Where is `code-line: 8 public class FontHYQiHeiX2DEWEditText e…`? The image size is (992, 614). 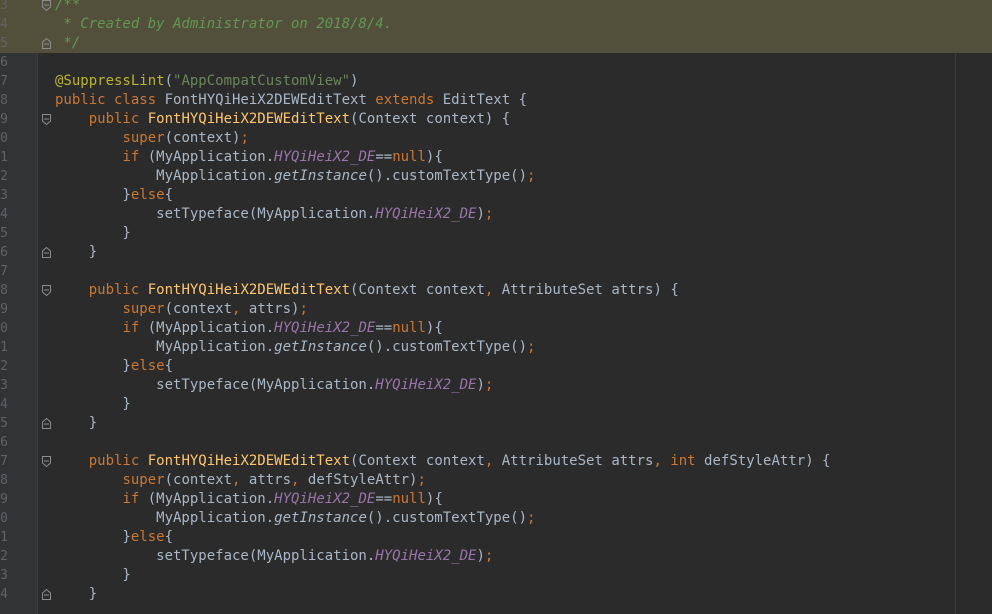
code-line: 8 public class FontHYQiHeiX2DEWEditText e… is located at coordinates (496, 100).